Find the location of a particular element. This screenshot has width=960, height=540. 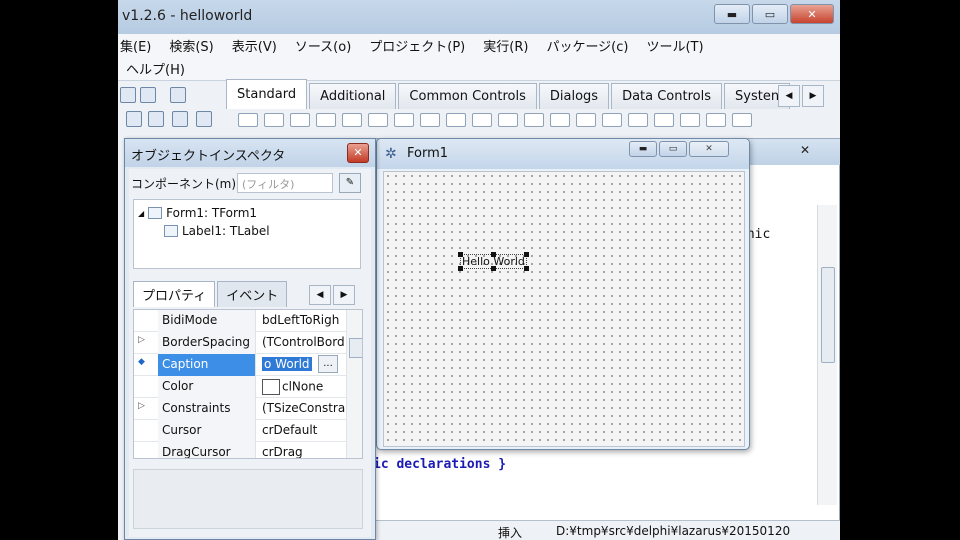

insert-mode-indicator: 挿入 is located at coordinates (510, 533).